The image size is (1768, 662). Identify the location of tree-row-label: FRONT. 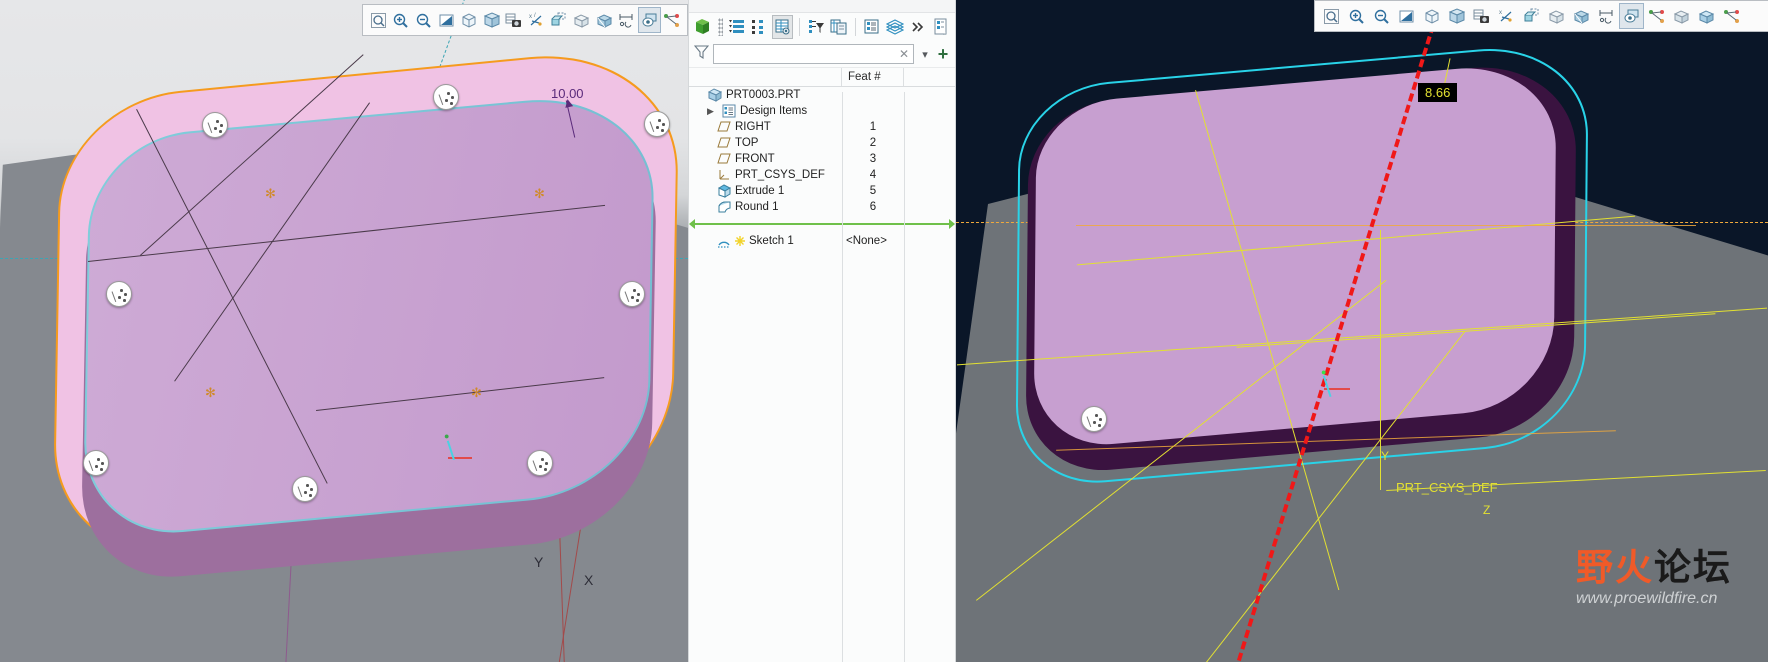
(755, 159).